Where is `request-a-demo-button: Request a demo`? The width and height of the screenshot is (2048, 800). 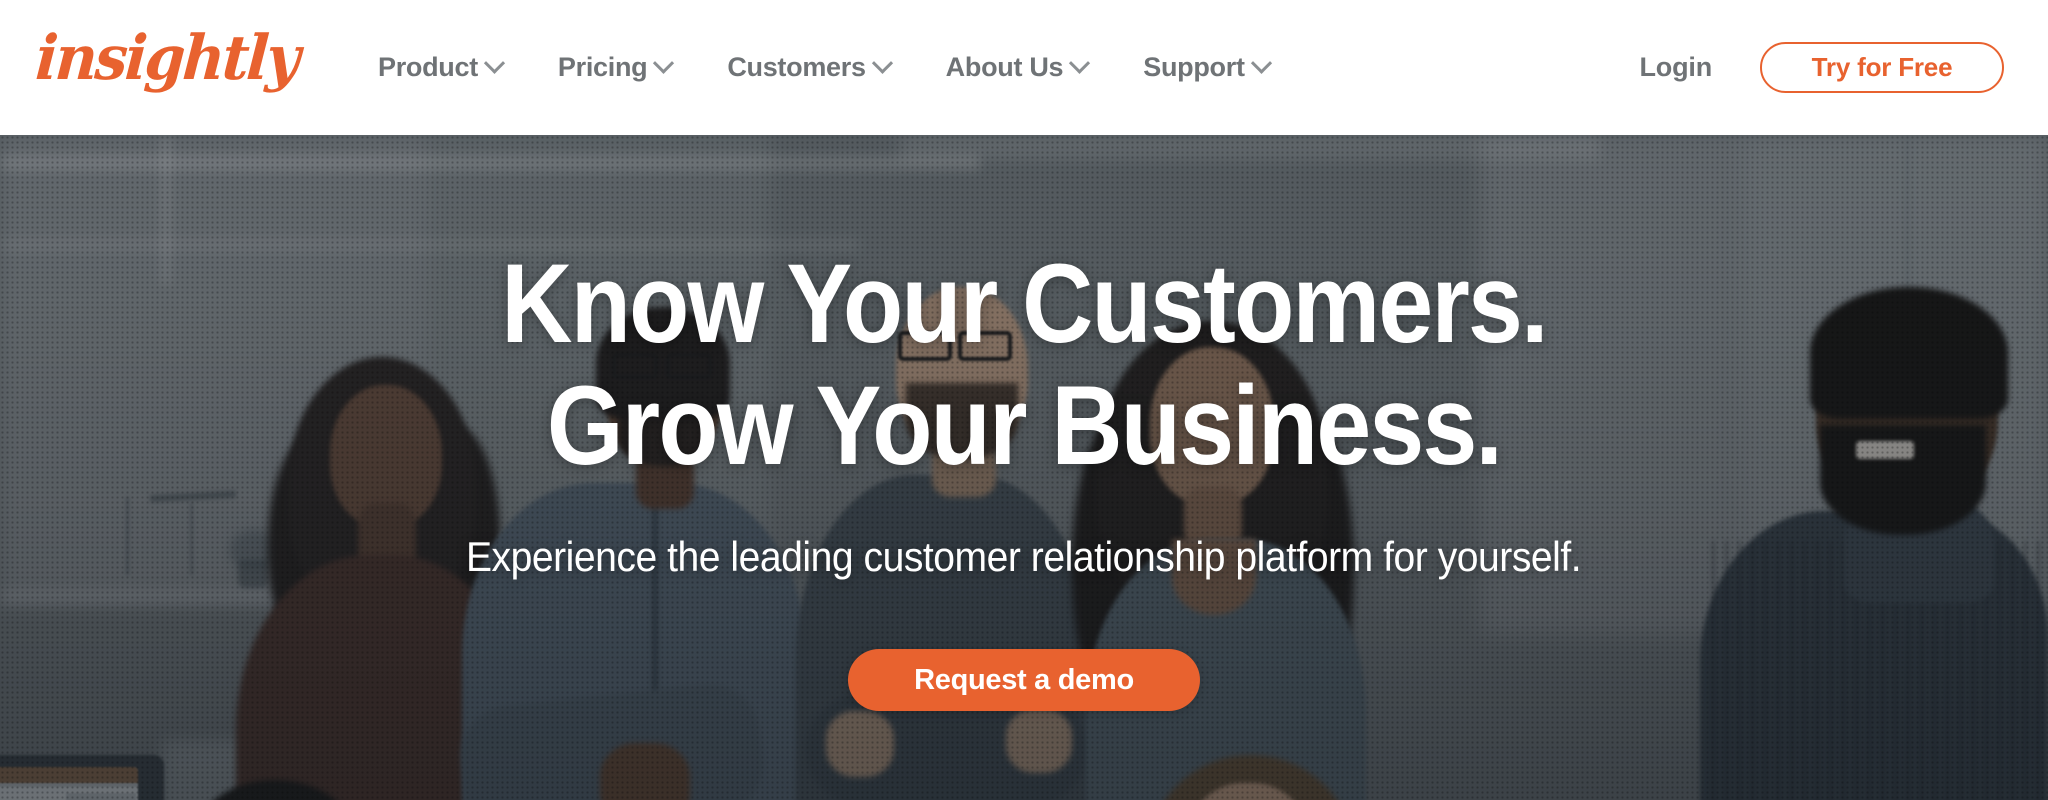 request-a-demo-button: Request a demo is located at coordinates (1024, 680).